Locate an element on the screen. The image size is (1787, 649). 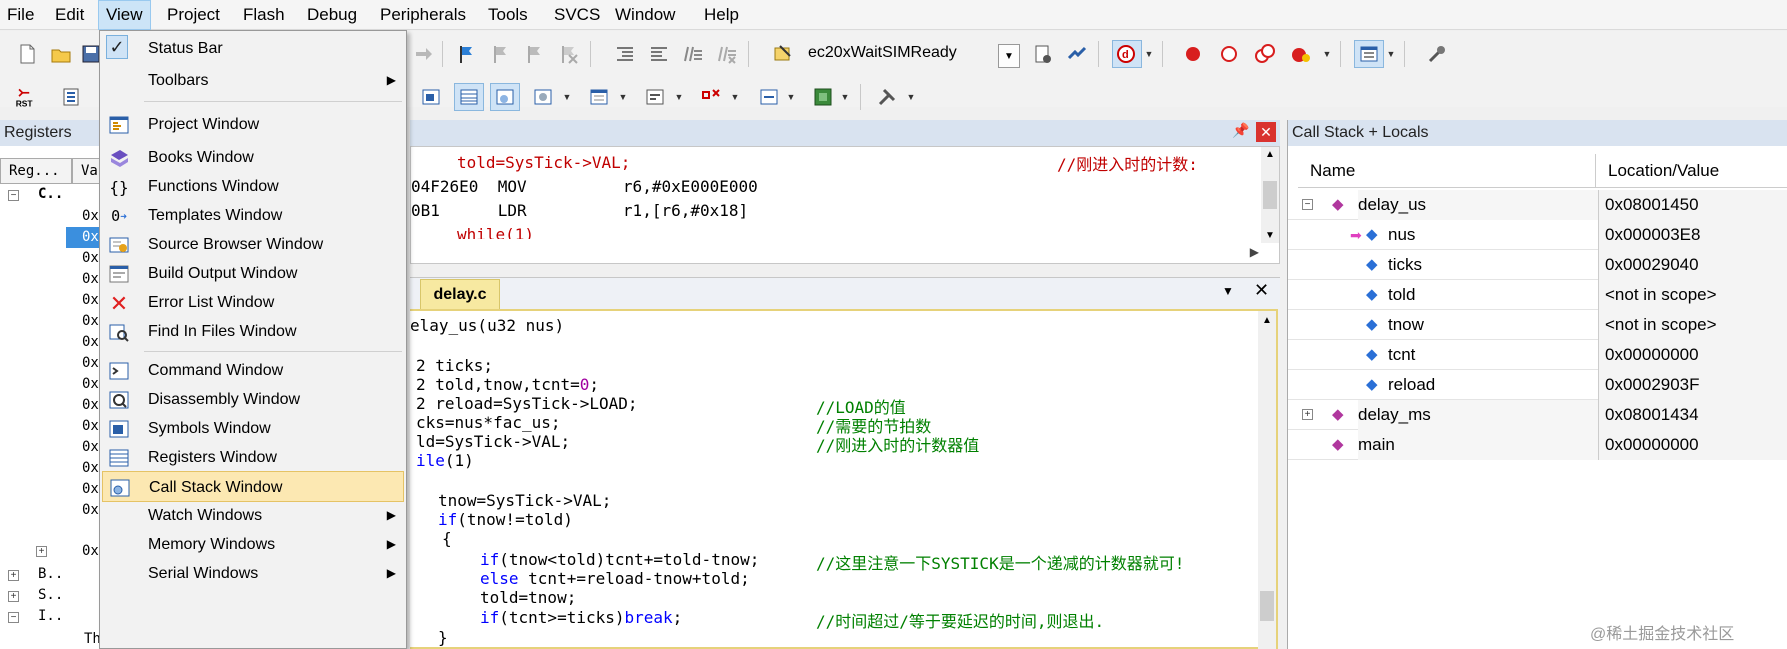
system-viewer-icon is located at coordinates (823, 97).